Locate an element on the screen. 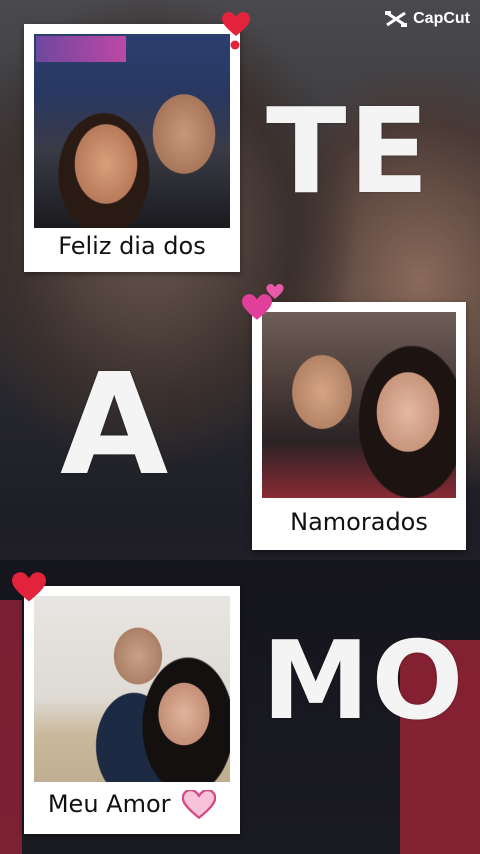  polaroid-photo-3: Meu Amor is located at coordinates (132, 710).